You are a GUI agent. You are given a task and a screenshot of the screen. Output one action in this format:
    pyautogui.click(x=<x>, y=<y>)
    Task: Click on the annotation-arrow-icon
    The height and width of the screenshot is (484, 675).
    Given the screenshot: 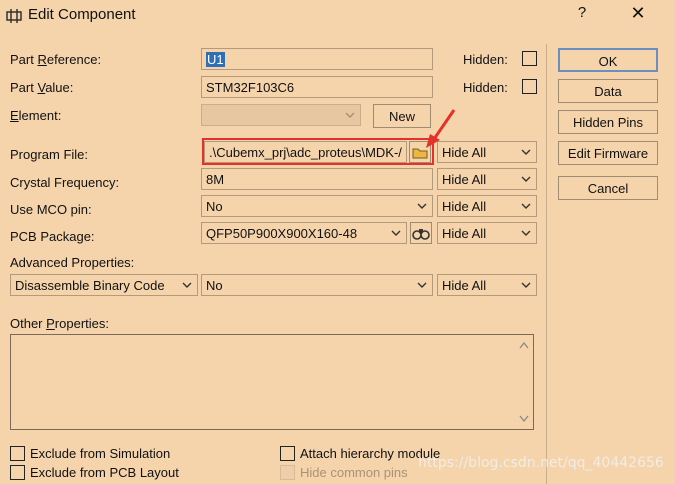 What is the action you would take?
    pyautogui.click(x=441, y=128)
    